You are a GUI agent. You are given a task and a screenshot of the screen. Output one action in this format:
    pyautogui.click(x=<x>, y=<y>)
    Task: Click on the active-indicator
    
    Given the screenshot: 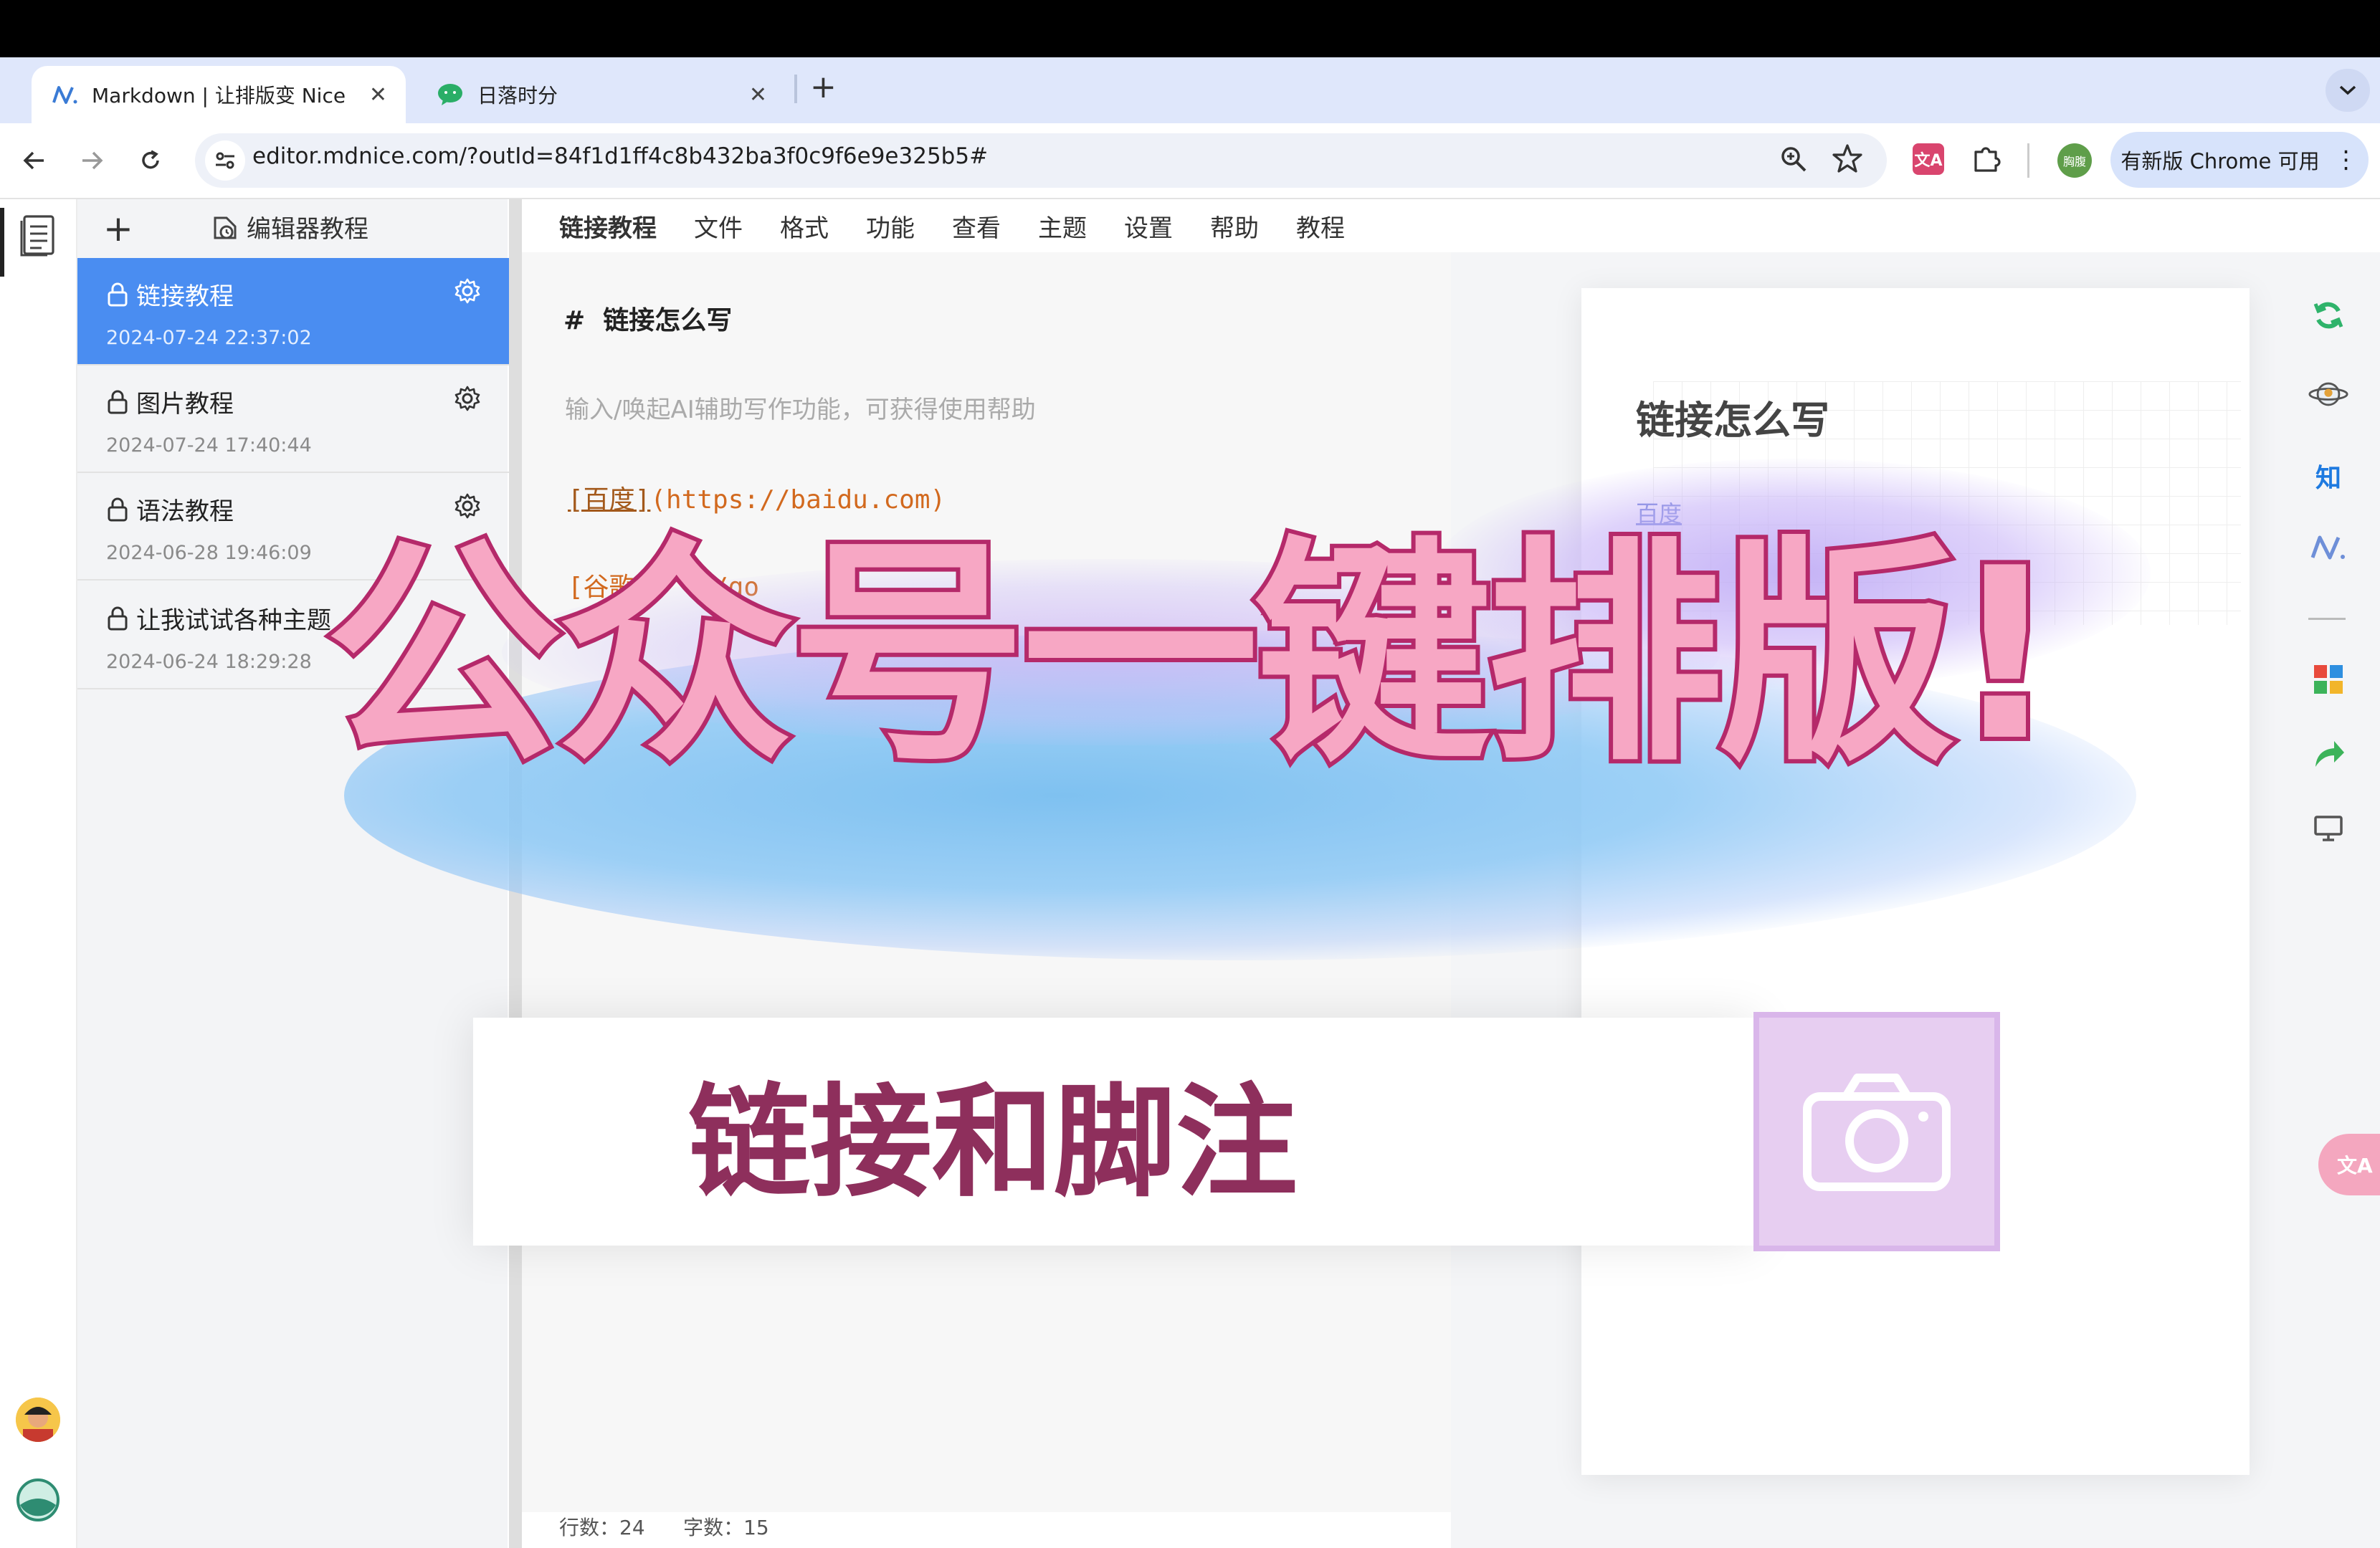 What is the action you would take?
    pyautogui.click(x=2, y=243)
    